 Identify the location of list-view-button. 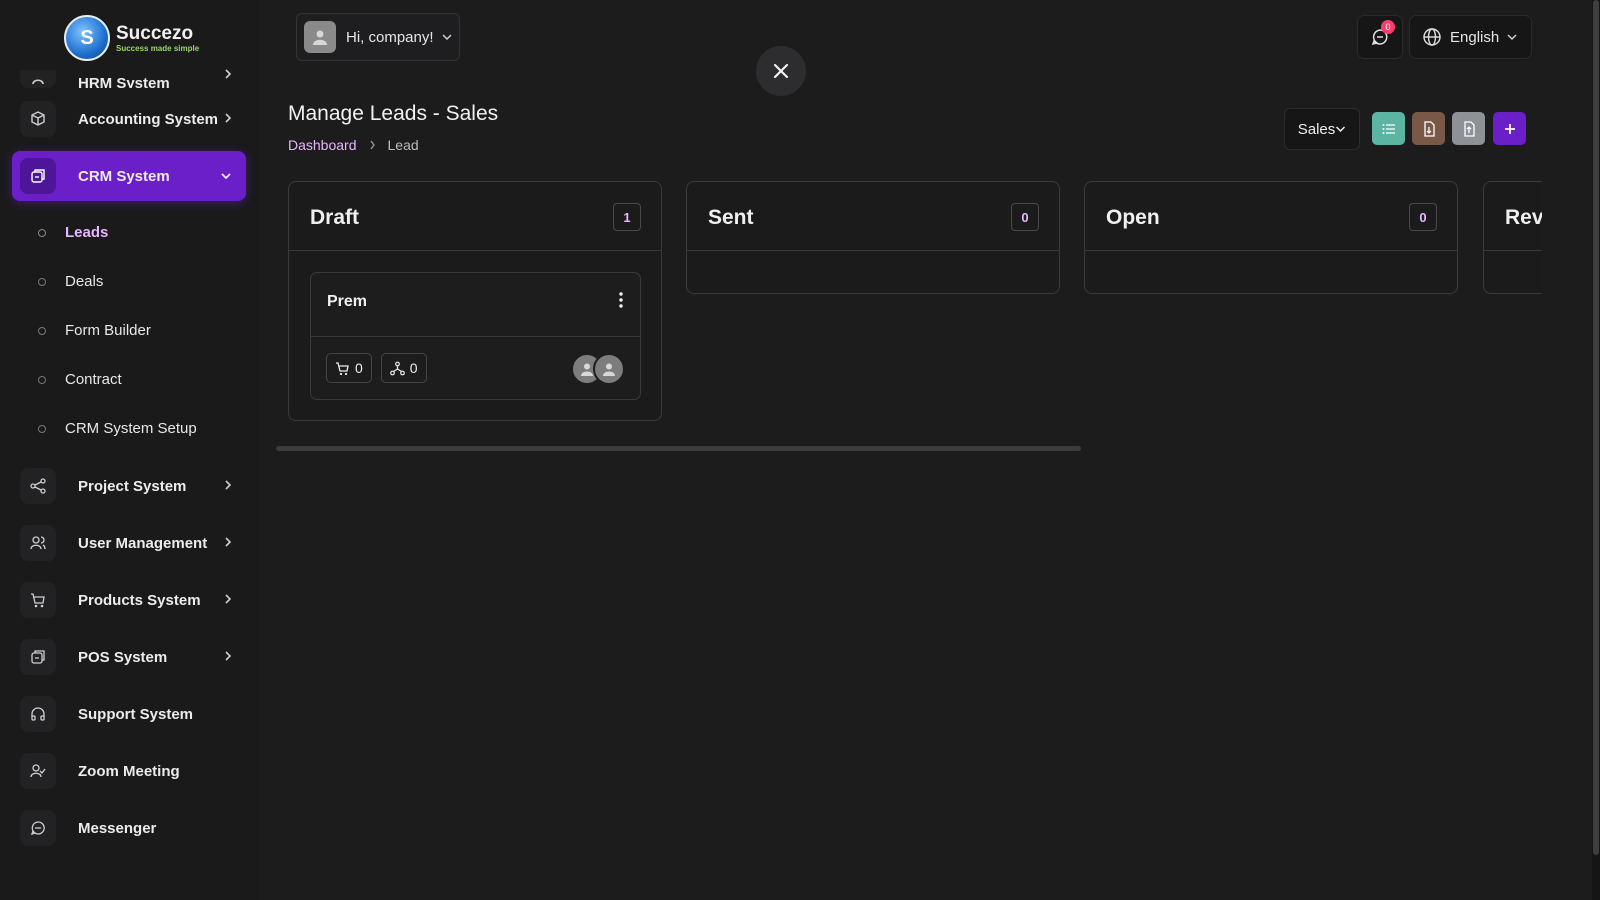
(1388, 128).